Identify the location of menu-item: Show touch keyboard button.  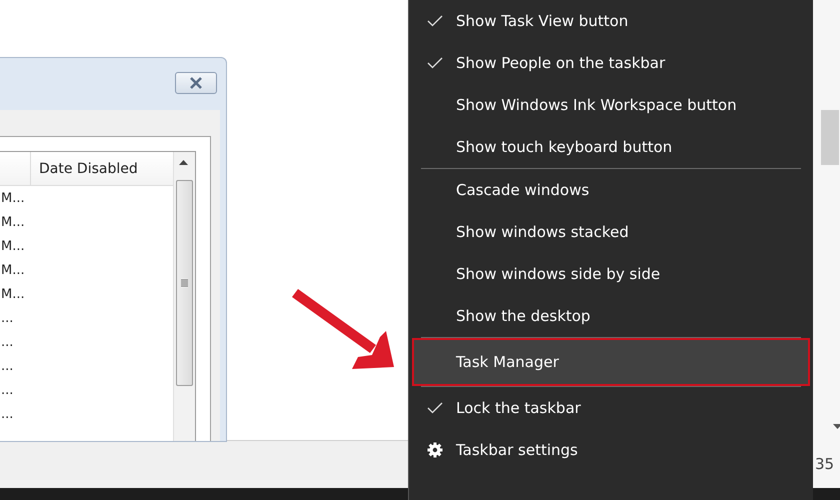
(611, 147).